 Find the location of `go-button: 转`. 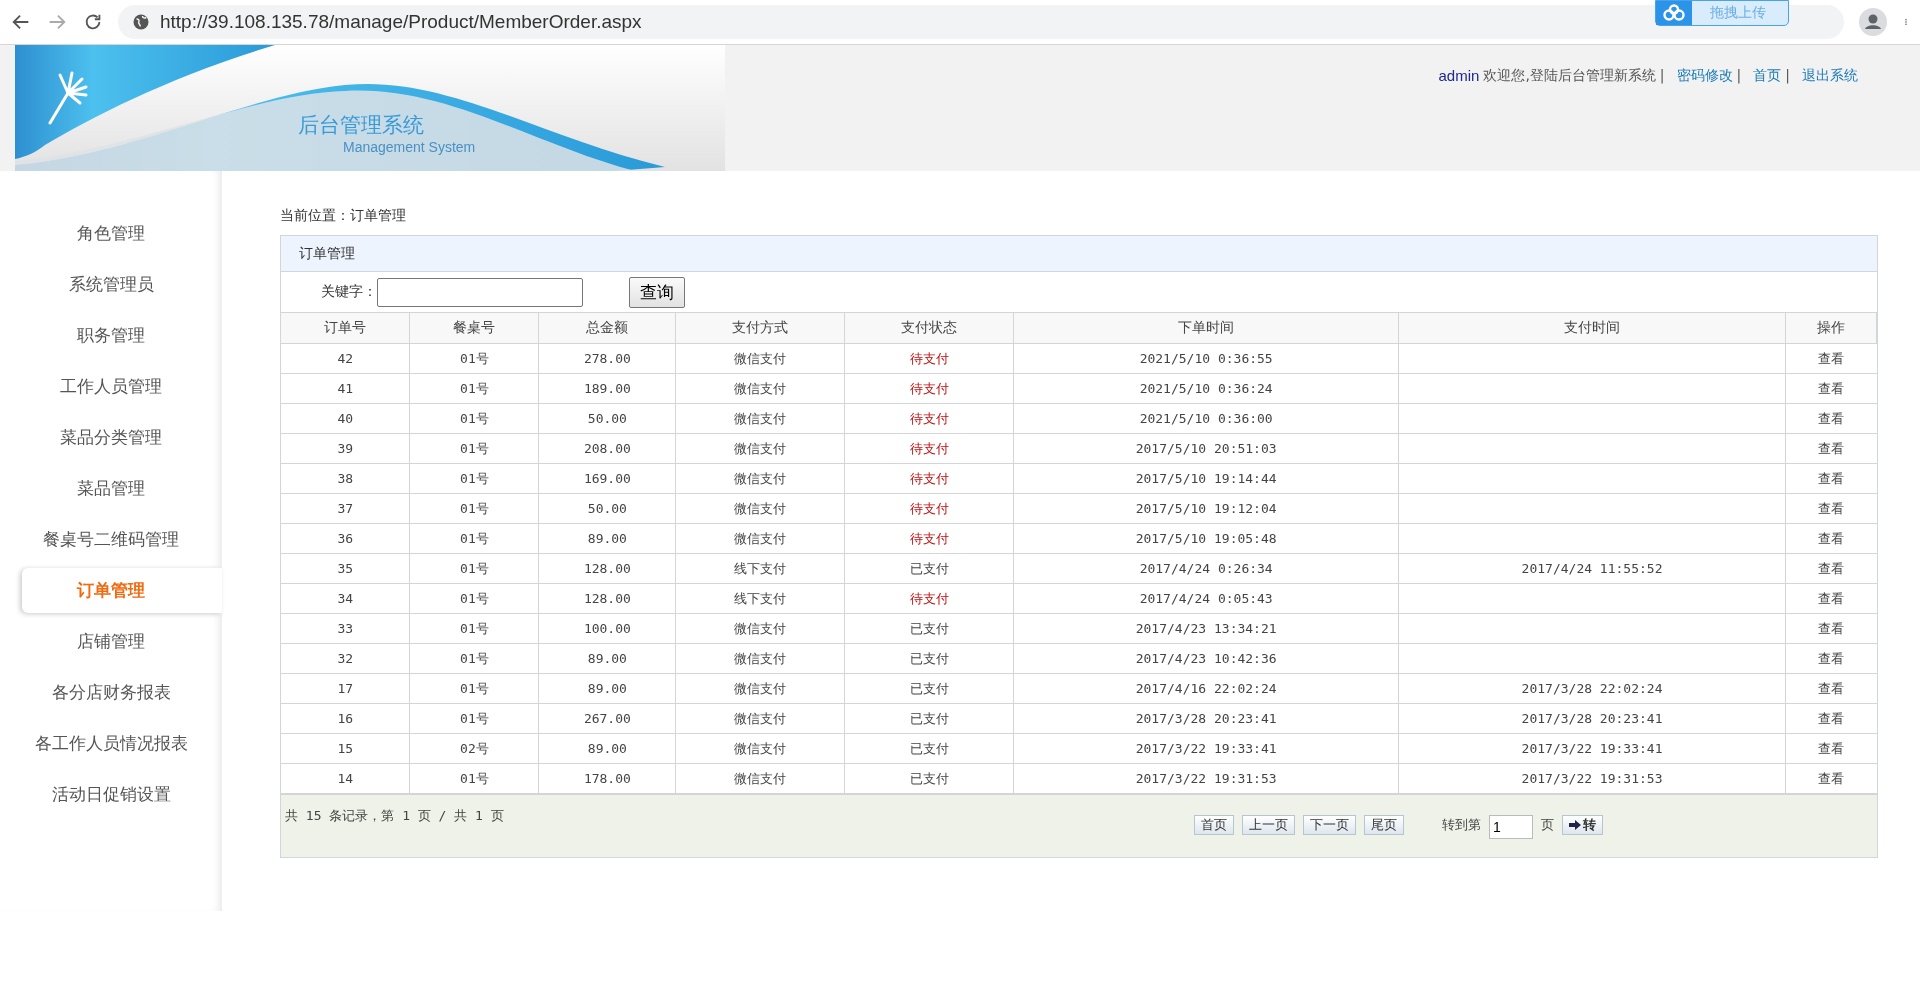

go-button: 转 is located at coordinates (1582, 825).